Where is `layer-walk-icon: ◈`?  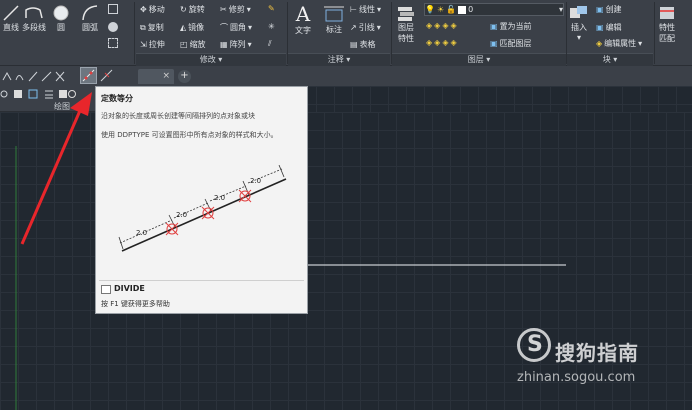
layer-walk-icon: ◈ is located at coordinates (429, 42).